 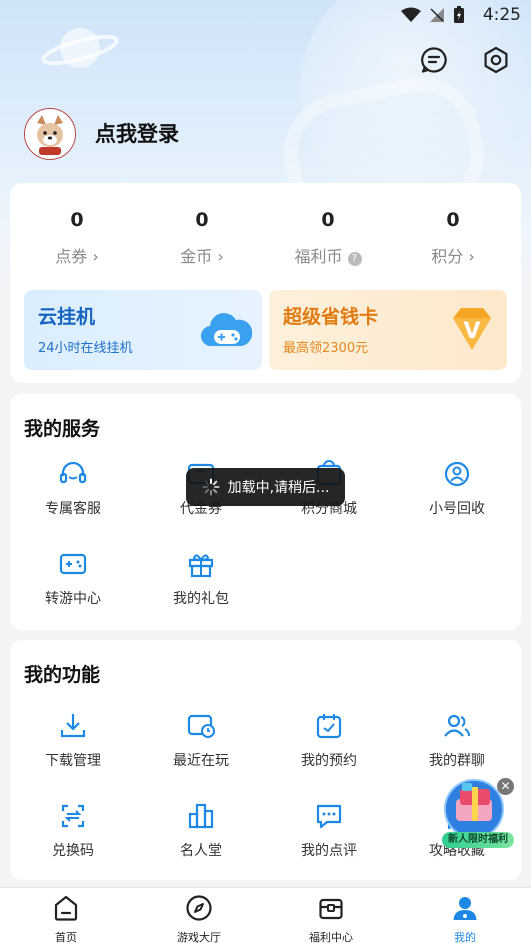 What do you see at coordinates (457, 740) in the screenshot?
I see `feature-group-chats: 我的群聊` at bounding box center [457, 740].